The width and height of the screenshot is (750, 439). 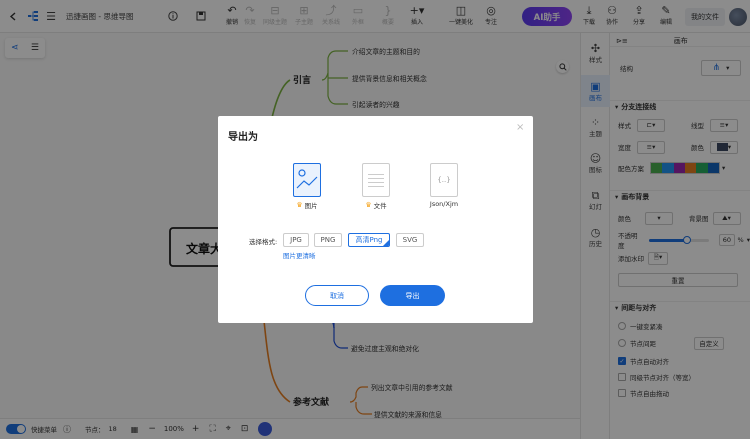 What do you see at coordinates (410, 240) in the screenshot?
I see `format-svg-button: SVG` at bounding box center [410, 240].